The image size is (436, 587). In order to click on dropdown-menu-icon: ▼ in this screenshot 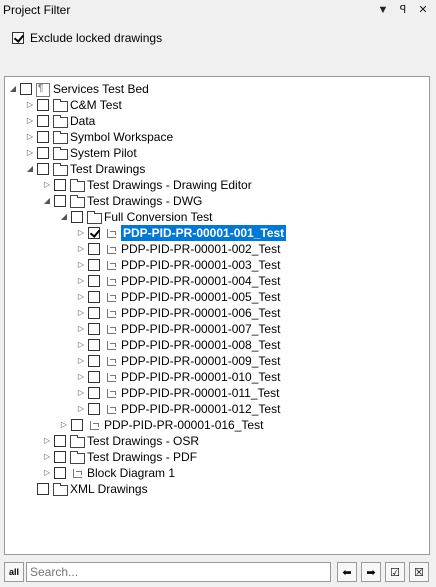, I will do `click(383, 10)`.